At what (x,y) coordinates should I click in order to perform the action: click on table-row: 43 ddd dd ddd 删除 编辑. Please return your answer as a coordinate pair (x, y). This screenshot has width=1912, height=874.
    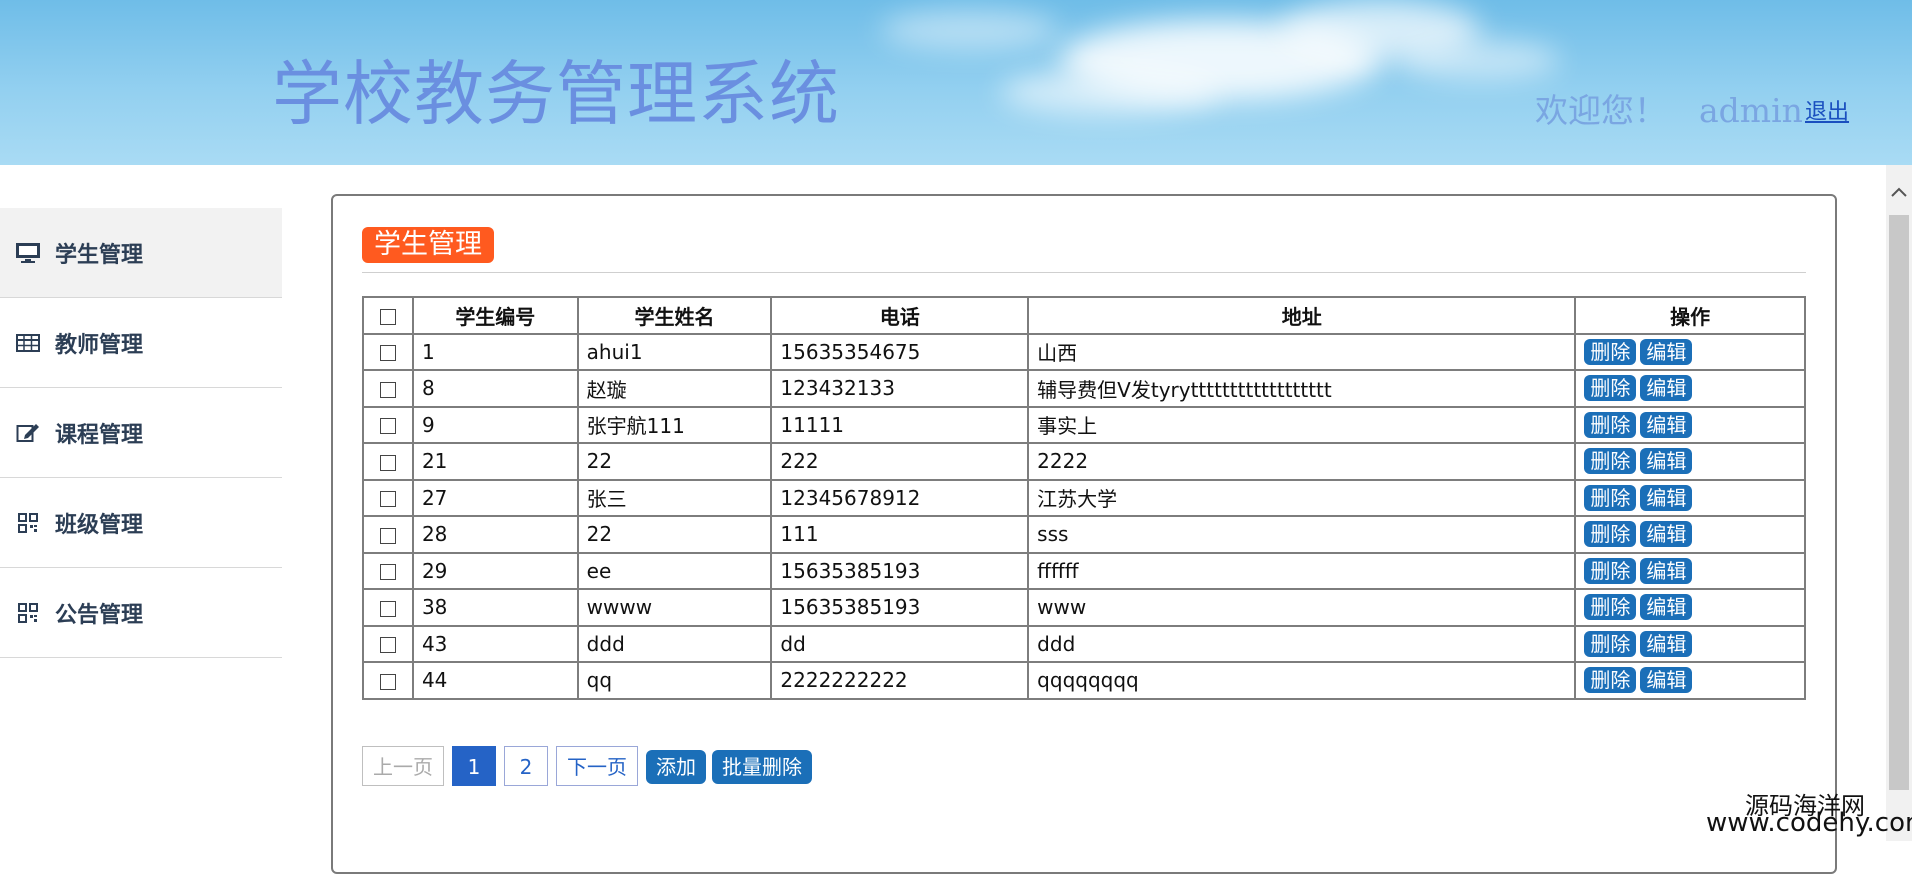
    Looking at the image, I should click on (1084, 643).